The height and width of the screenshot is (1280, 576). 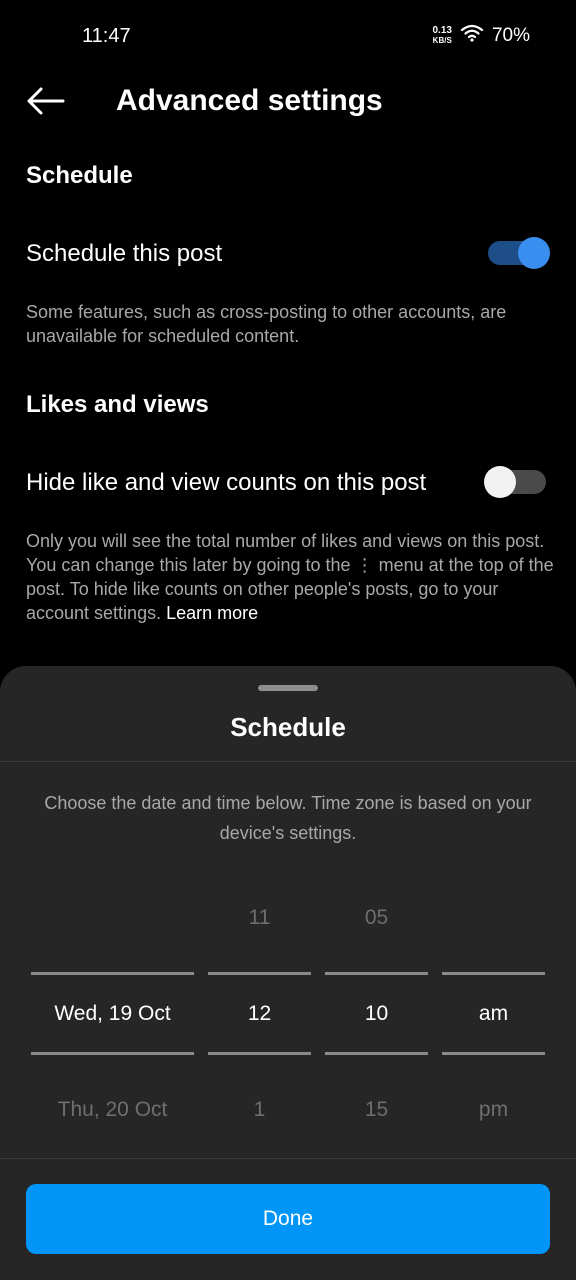 I want to click on ampm-option-below: pm, so click(x=493, y=1110).